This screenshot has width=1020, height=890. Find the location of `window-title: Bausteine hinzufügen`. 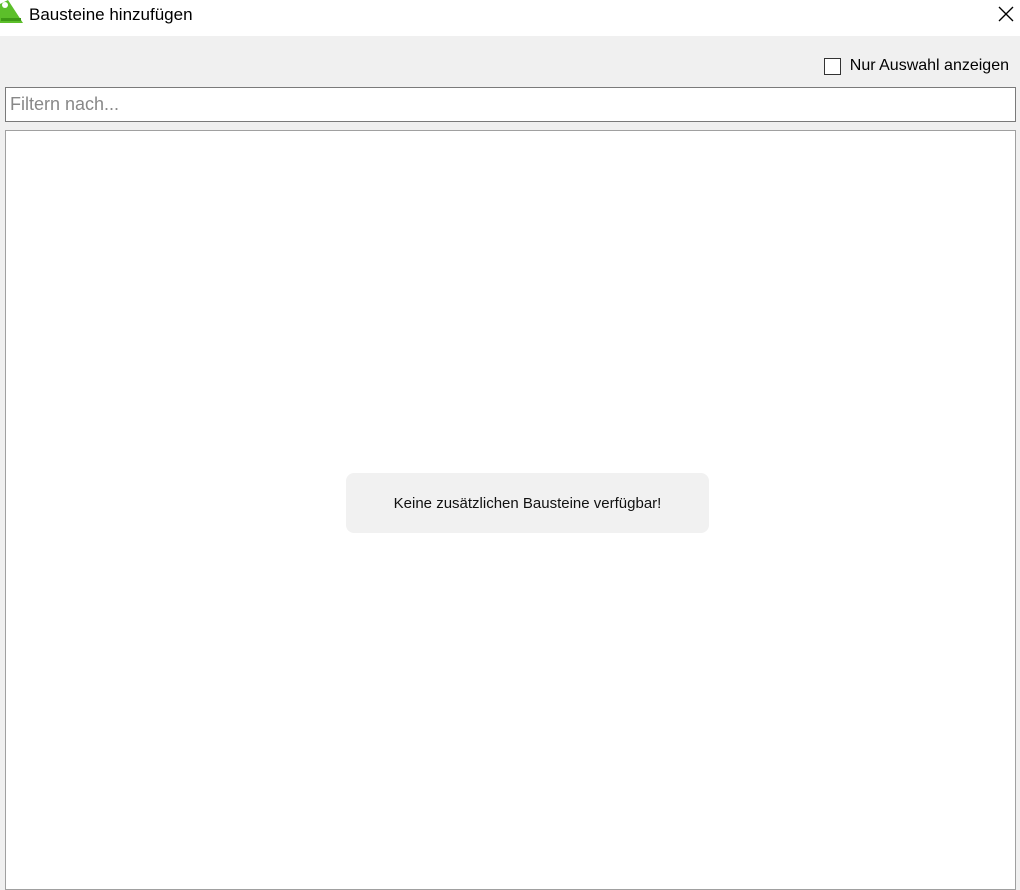

window-title: Bausteine hinzufügen is located at coordinates (111, 14).